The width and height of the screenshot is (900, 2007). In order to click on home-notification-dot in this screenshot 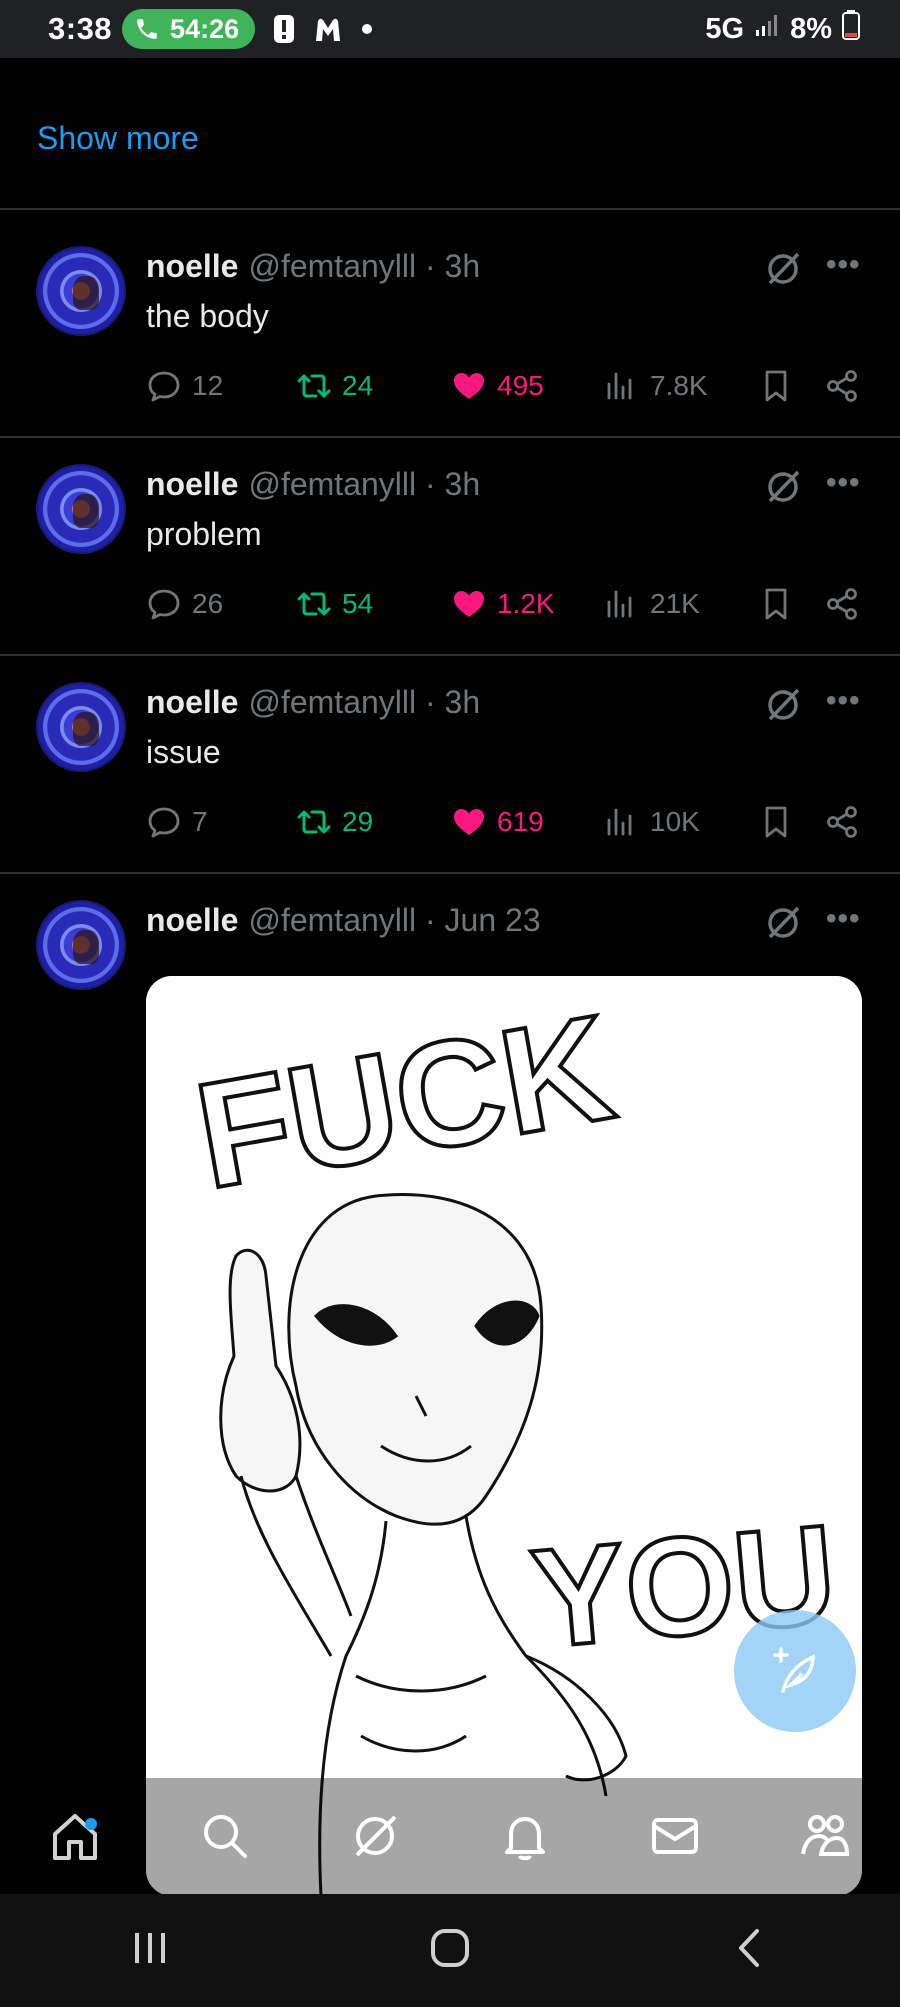, I will do `click(91, 1824)`.